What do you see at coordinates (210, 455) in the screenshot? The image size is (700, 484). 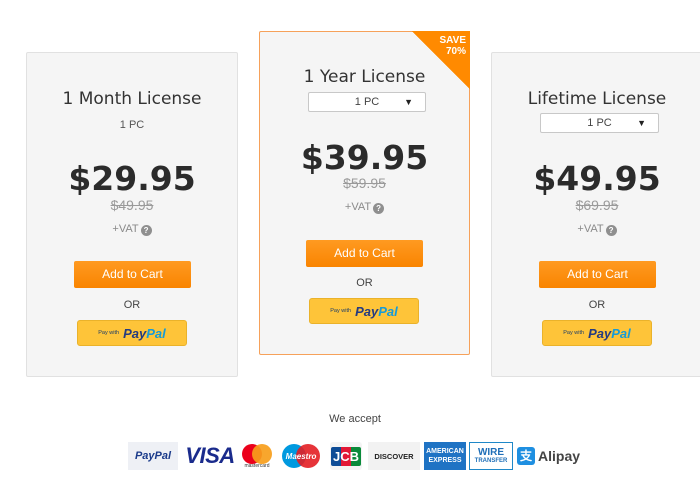 I see `visa-logo: VISA` at bounding box center [210, 455].